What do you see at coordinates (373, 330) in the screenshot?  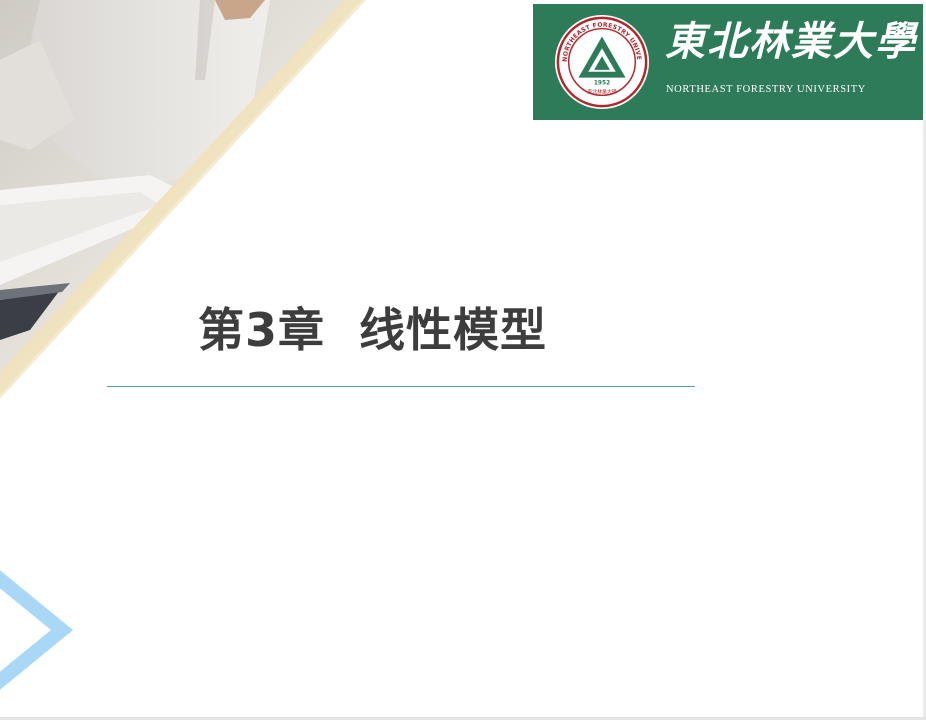 I see `slide-title: 第3章 线性模型` at bounding box center [373, 330].